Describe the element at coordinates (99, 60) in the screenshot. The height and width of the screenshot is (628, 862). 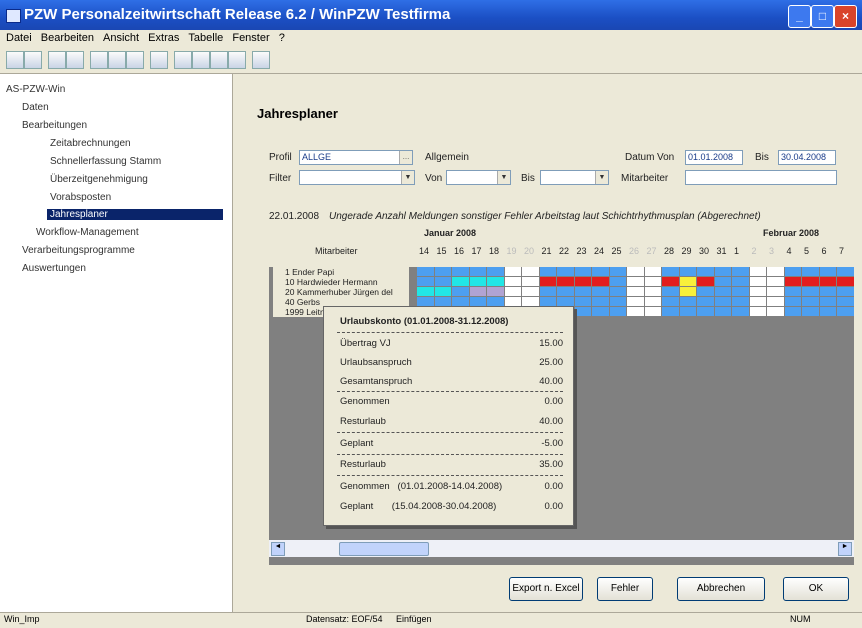
I see `cut-icon` at that location.